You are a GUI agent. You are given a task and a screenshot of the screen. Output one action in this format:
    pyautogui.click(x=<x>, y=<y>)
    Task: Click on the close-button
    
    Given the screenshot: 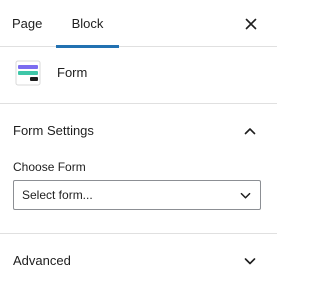 What is the action you would take?
    pyautogui.click(x=251, y=24)
    